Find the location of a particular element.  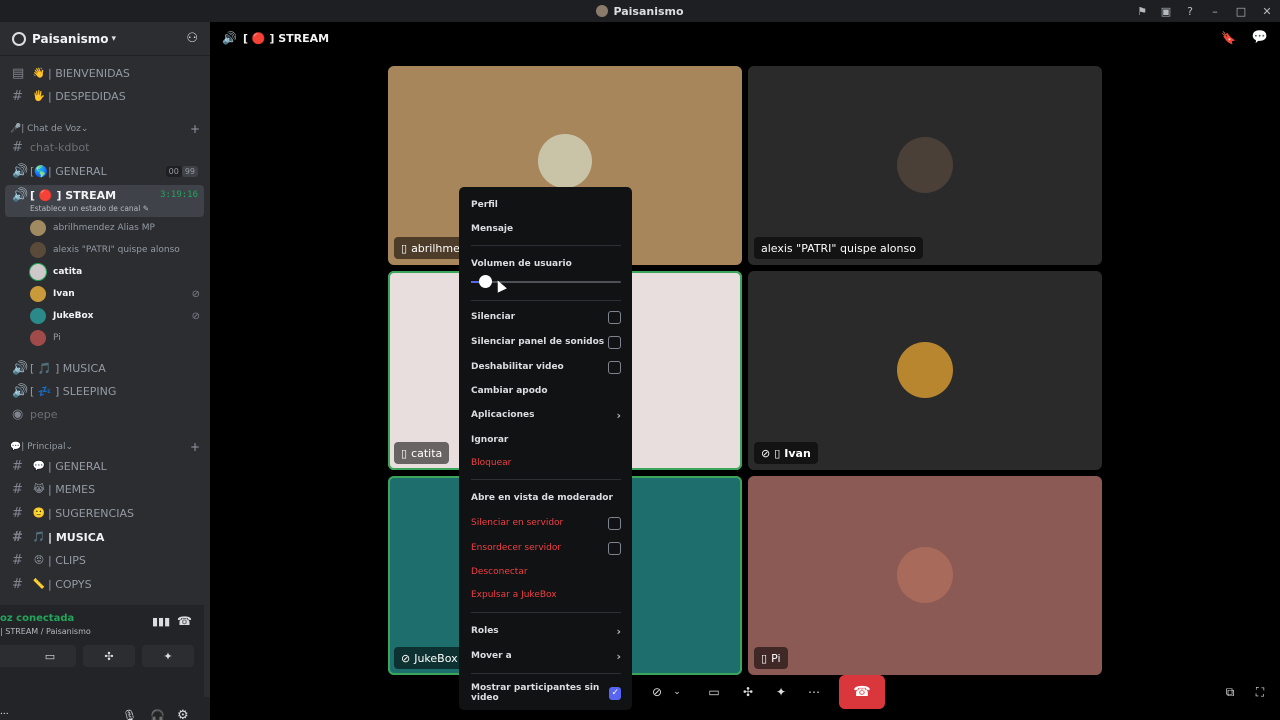

voice-user-catita: catita is located at coordinates (115, 272).